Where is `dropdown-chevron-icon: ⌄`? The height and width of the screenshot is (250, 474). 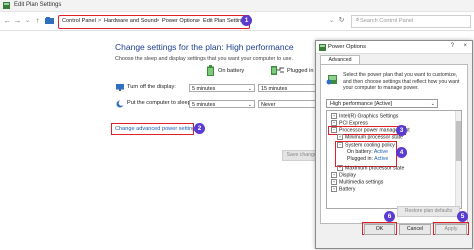
dropdown-chevron-icon: ⌄ is located at coordinates (331, 21).